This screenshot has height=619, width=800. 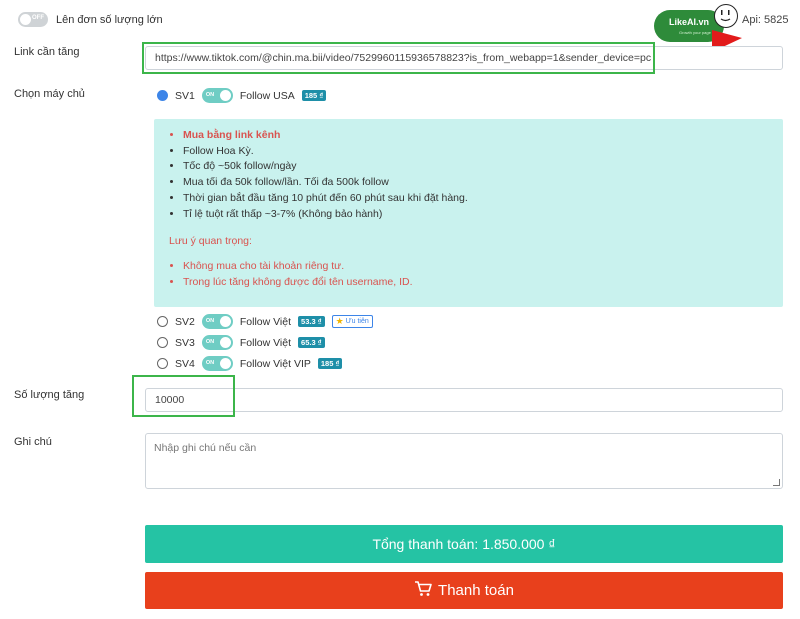 I want to click on logo-text: LikeAI.vn, so click(x=688, y=22).